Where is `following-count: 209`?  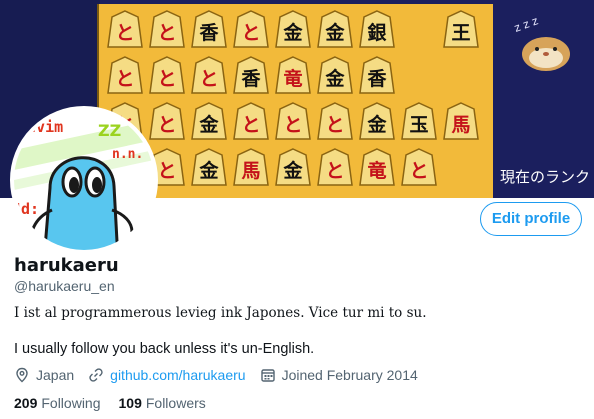 following-count: 209 is located at coordinates (26, 403).